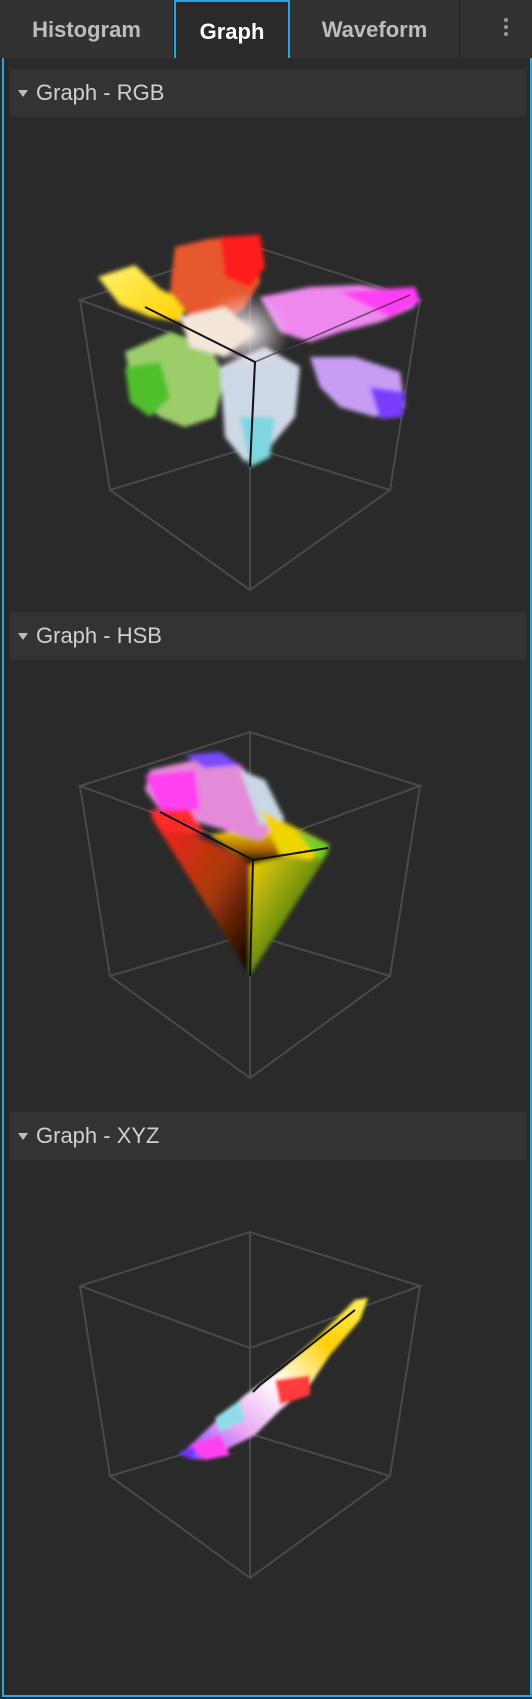 The width and height of the screenshot is (532, 1699). I want to click on tab-bar: Histogram Graph Waveform, so click(266, 30).